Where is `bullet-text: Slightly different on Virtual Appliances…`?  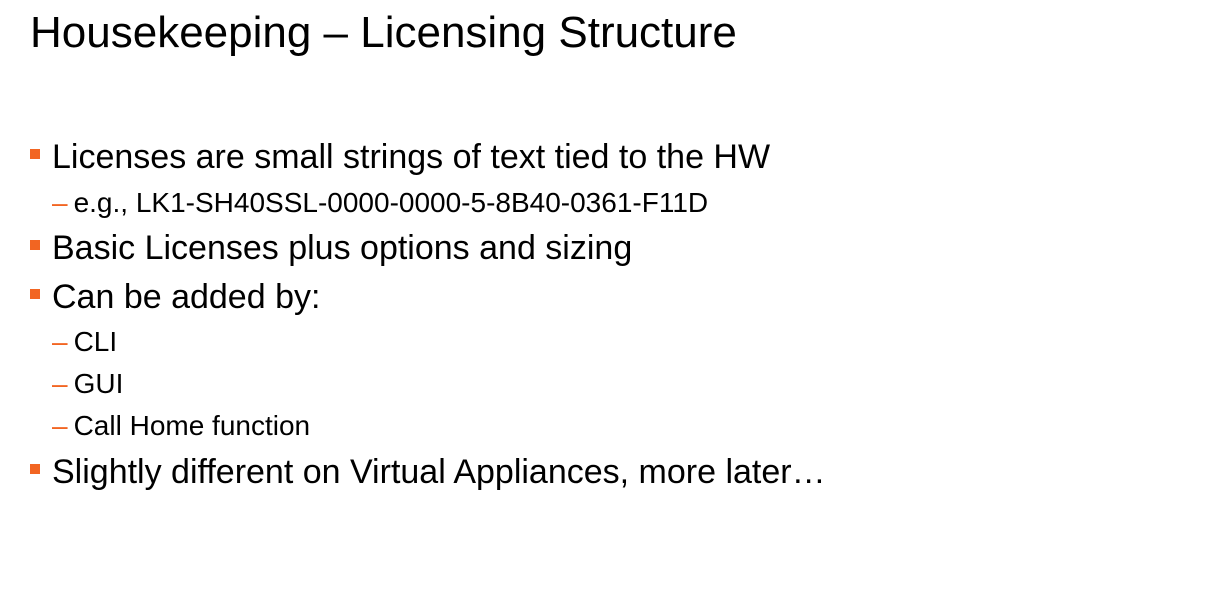
bullet-text: Slightly different on Virtual Appliances… is located at coordinates (439, 472).